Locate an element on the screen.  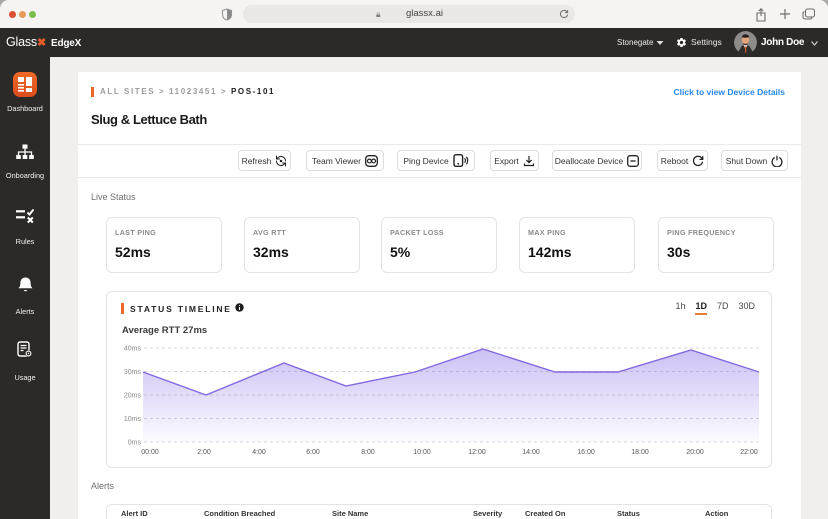
svg-text: 12:00 is located at coordinates (477, 452).